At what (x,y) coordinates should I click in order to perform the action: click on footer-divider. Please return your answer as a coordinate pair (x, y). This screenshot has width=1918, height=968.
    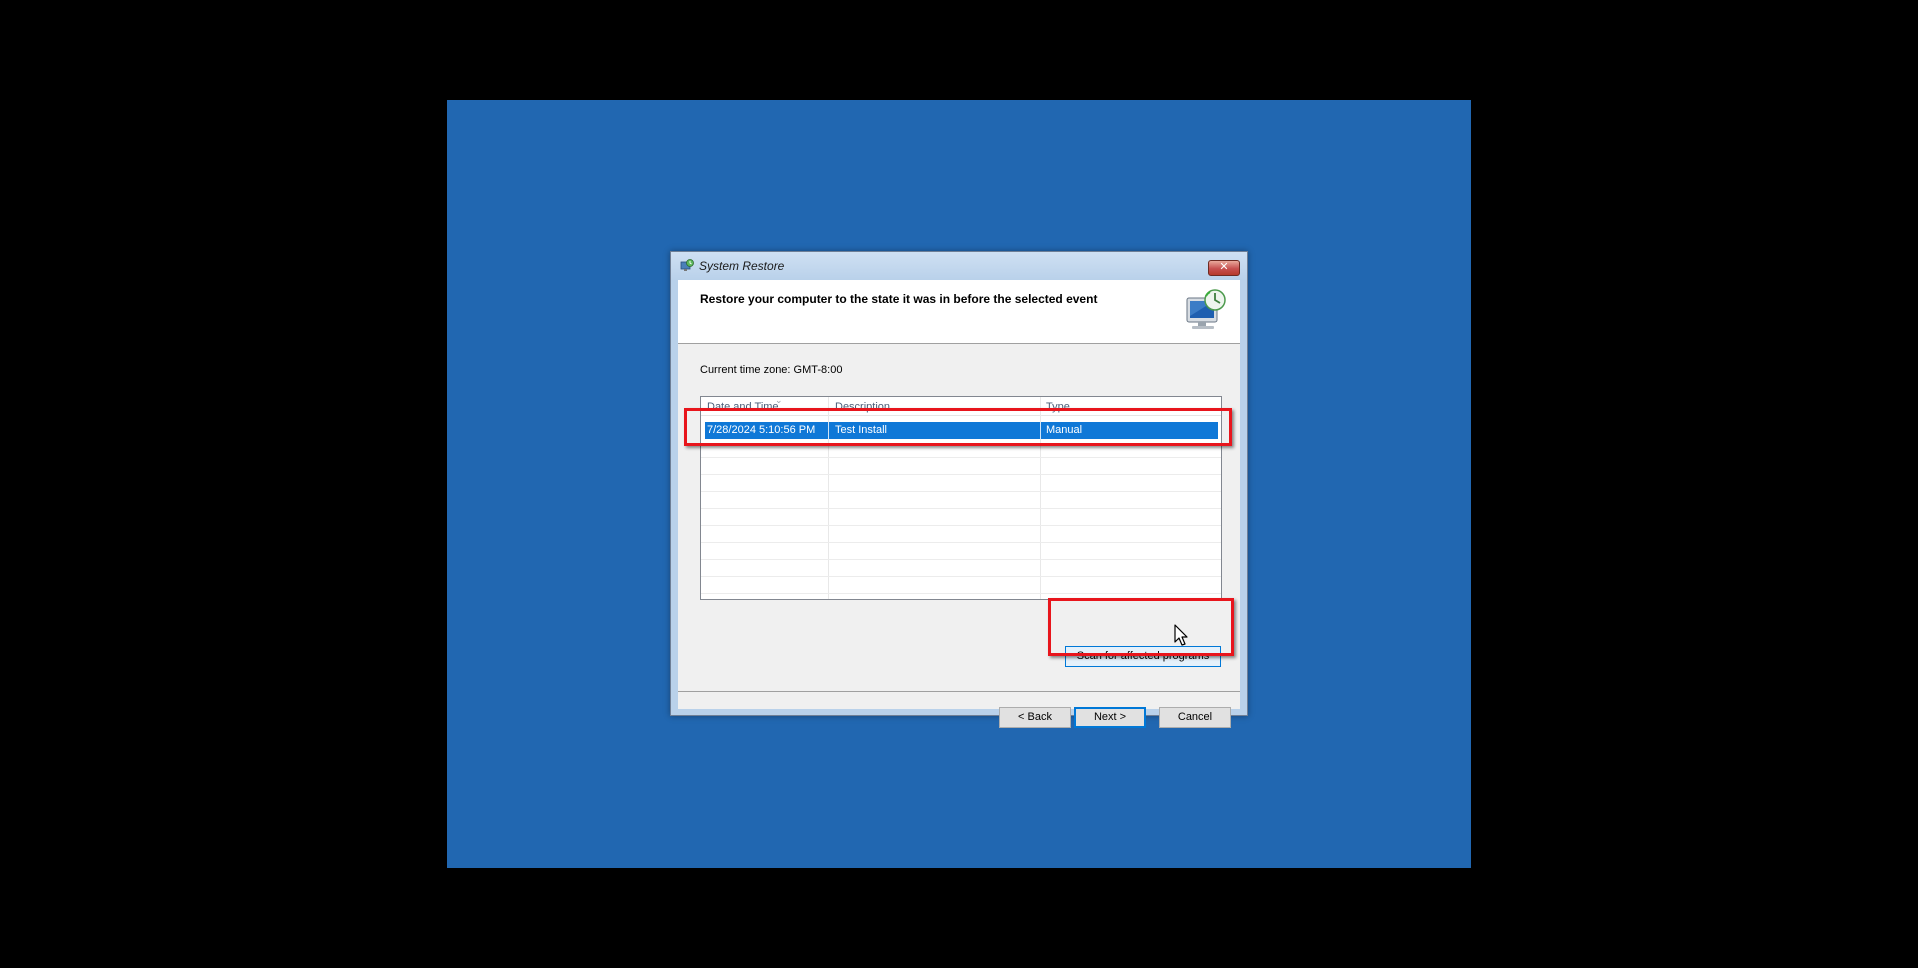
    Looking at the image, I should click on (959, 691).